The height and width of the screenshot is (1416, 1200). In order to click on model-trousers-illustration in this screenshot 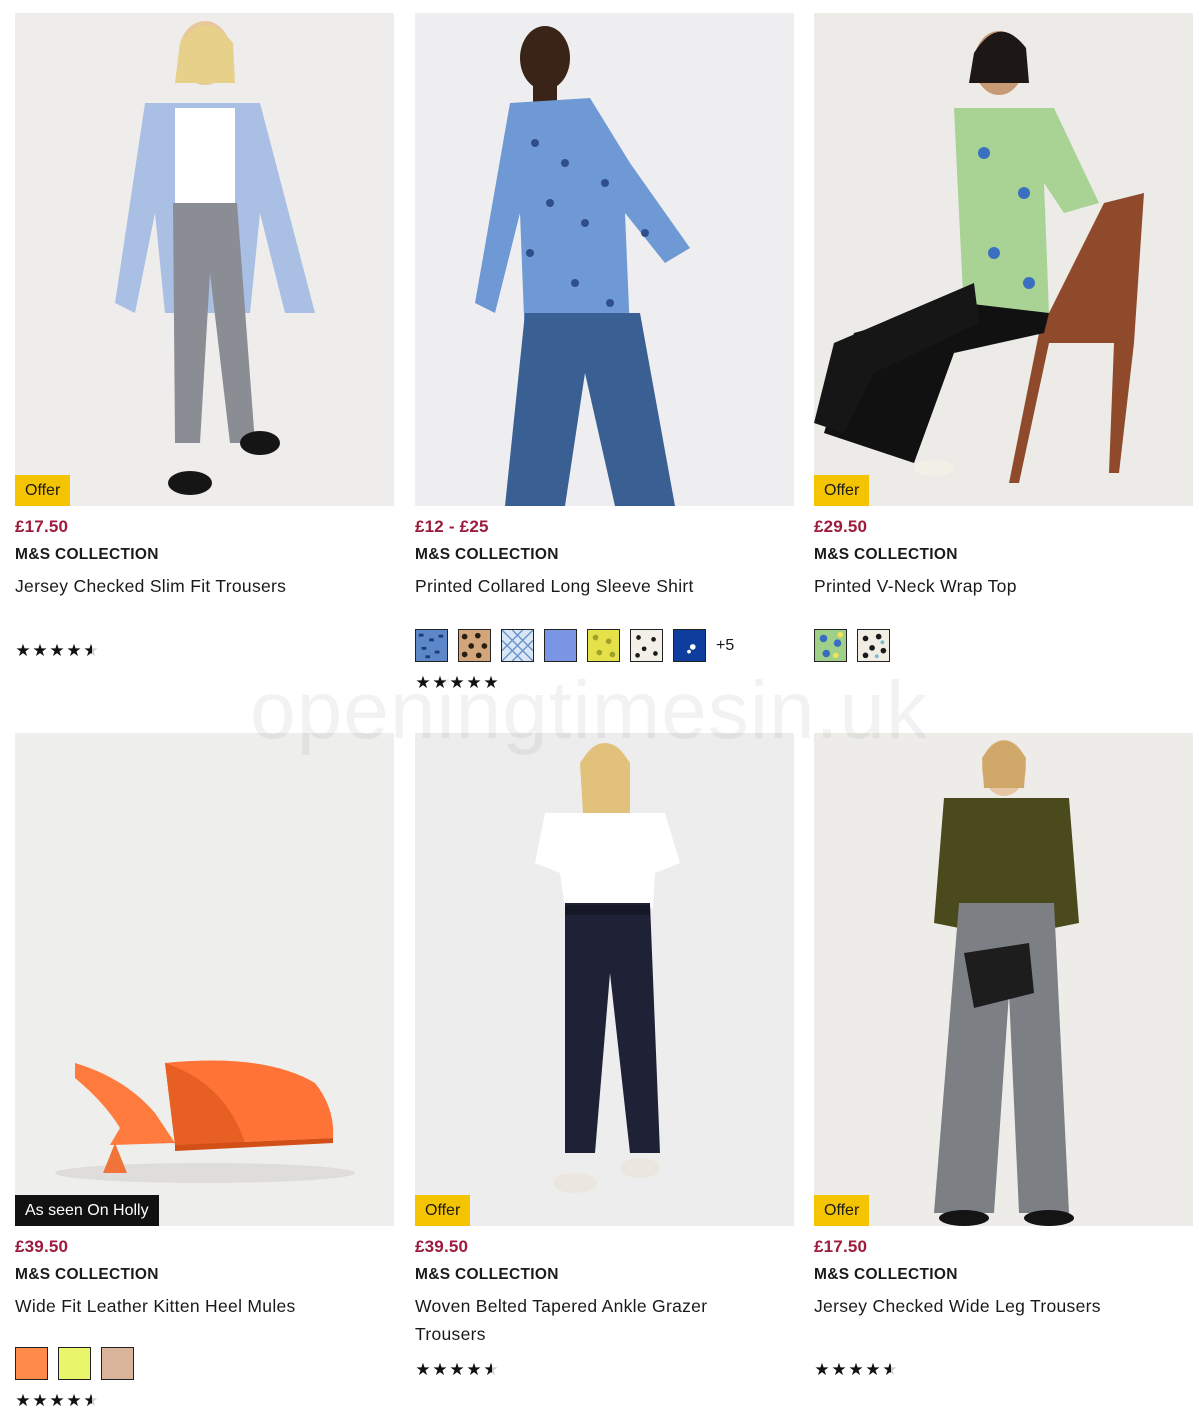, I will do `click(204, 259)`.